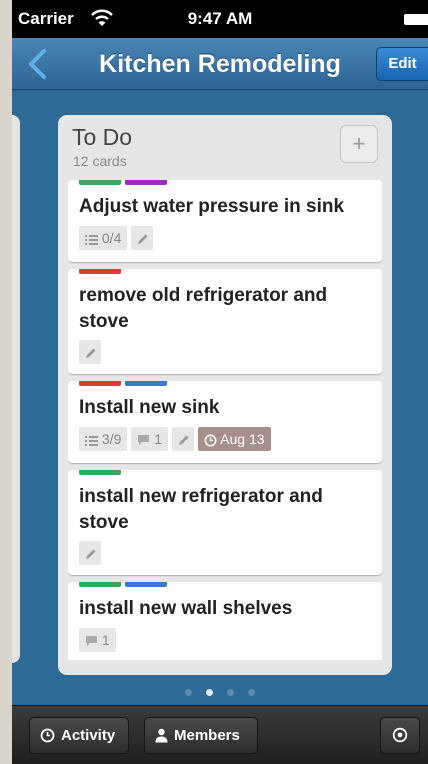 The height and width of the screenshot is (764, 428). I want to click on checklist-badge: 3/9, so click(103, 439).